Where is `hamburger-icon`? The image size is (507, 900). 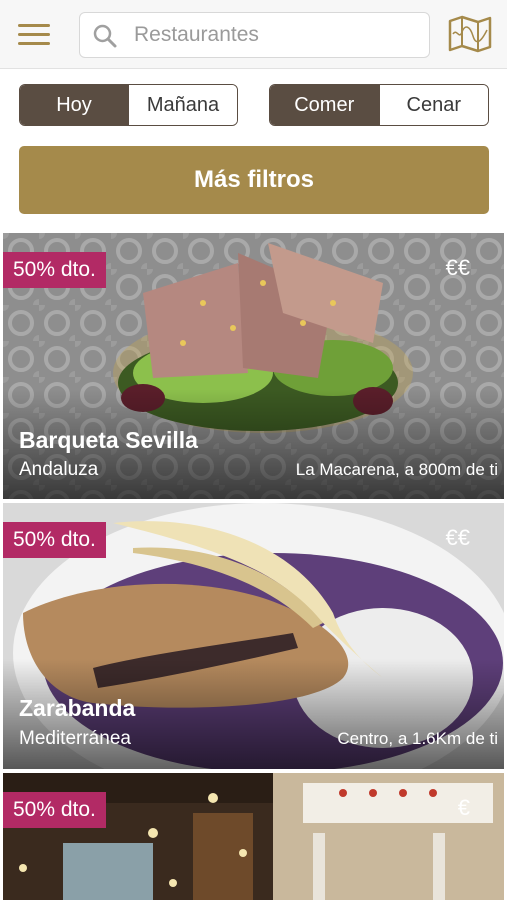 hamburger-icon is located at coordinates (34, 34).